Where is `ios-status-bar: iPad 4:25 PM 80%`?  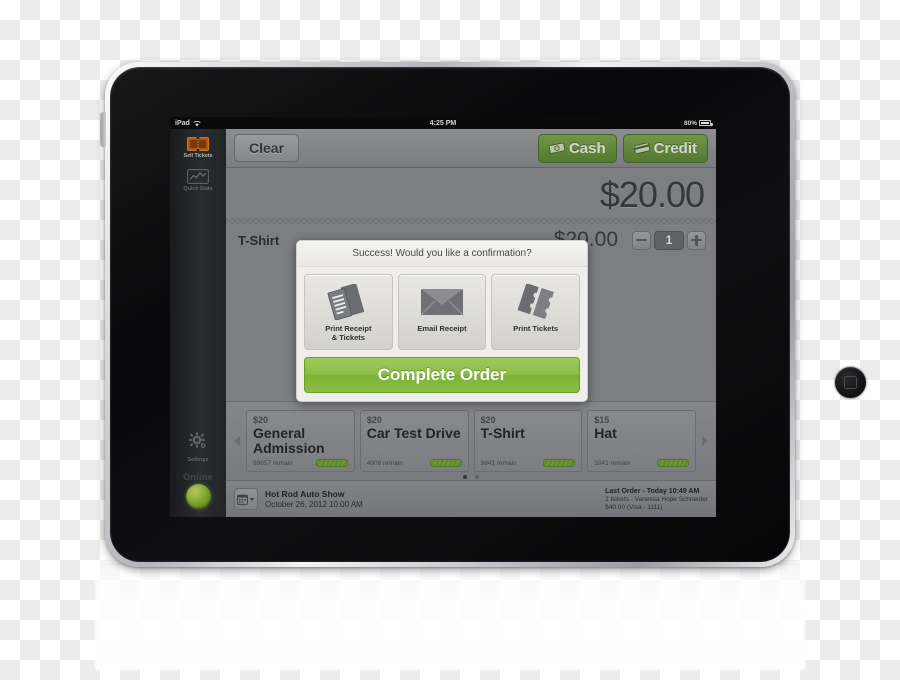
ios-status-bar: iPad 4:25 PM 80% is located at coordinates (443, 123).